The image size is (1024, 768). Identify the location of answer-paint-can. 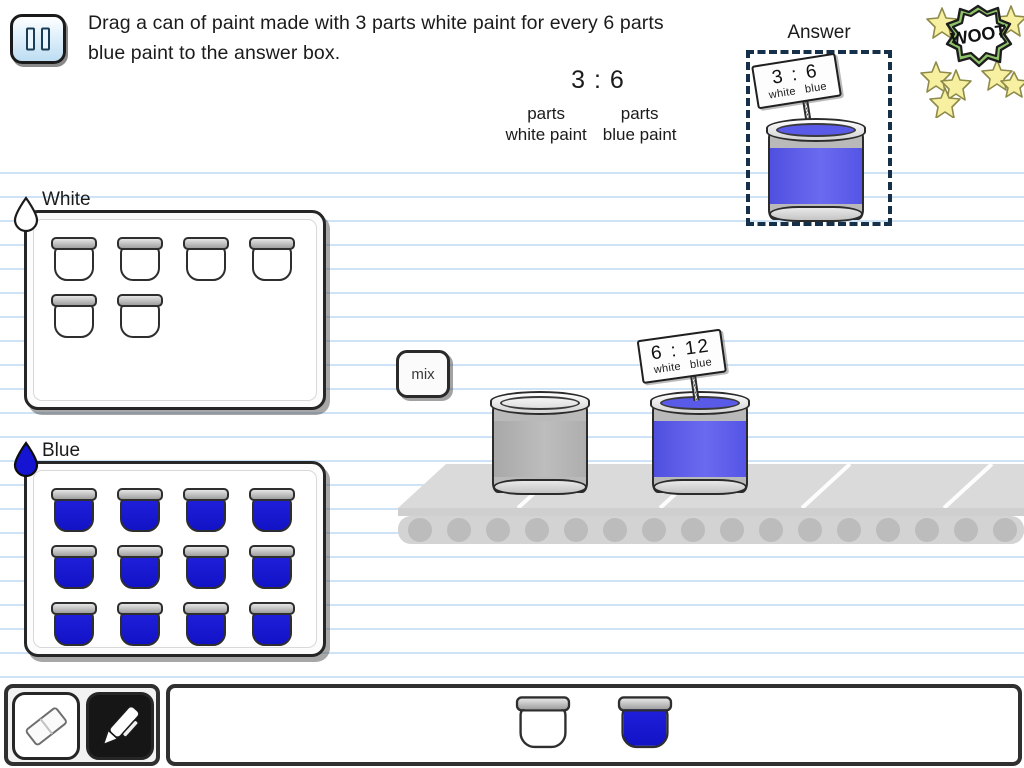
(816, 170).